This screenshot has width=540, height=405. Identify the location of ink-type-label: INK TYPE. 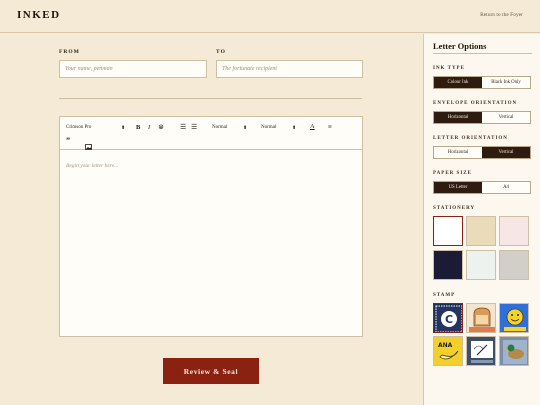
(449, 68).